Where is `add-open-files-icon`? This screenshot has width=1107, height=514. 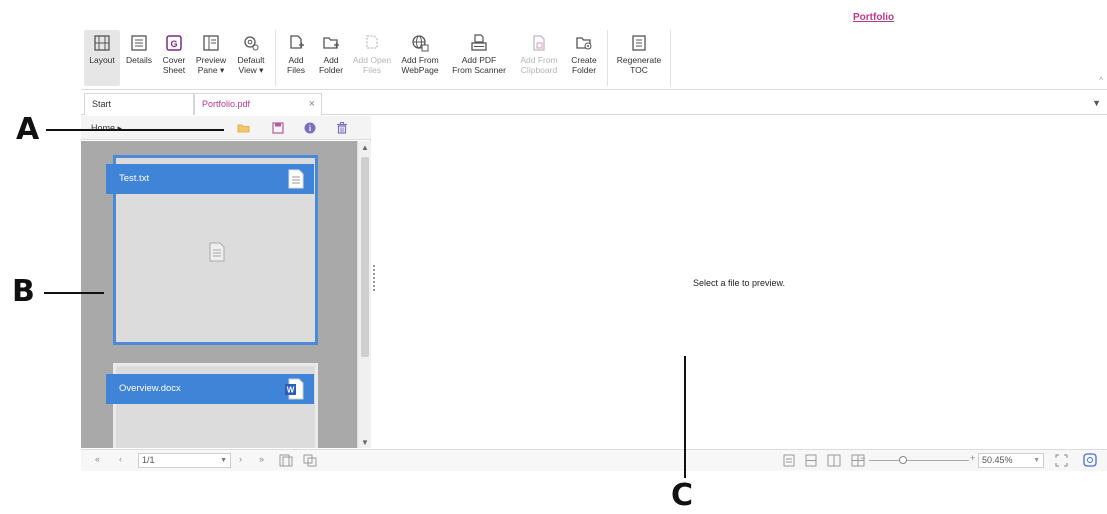 add-open-files-icon is located at coordinates (372, 42).